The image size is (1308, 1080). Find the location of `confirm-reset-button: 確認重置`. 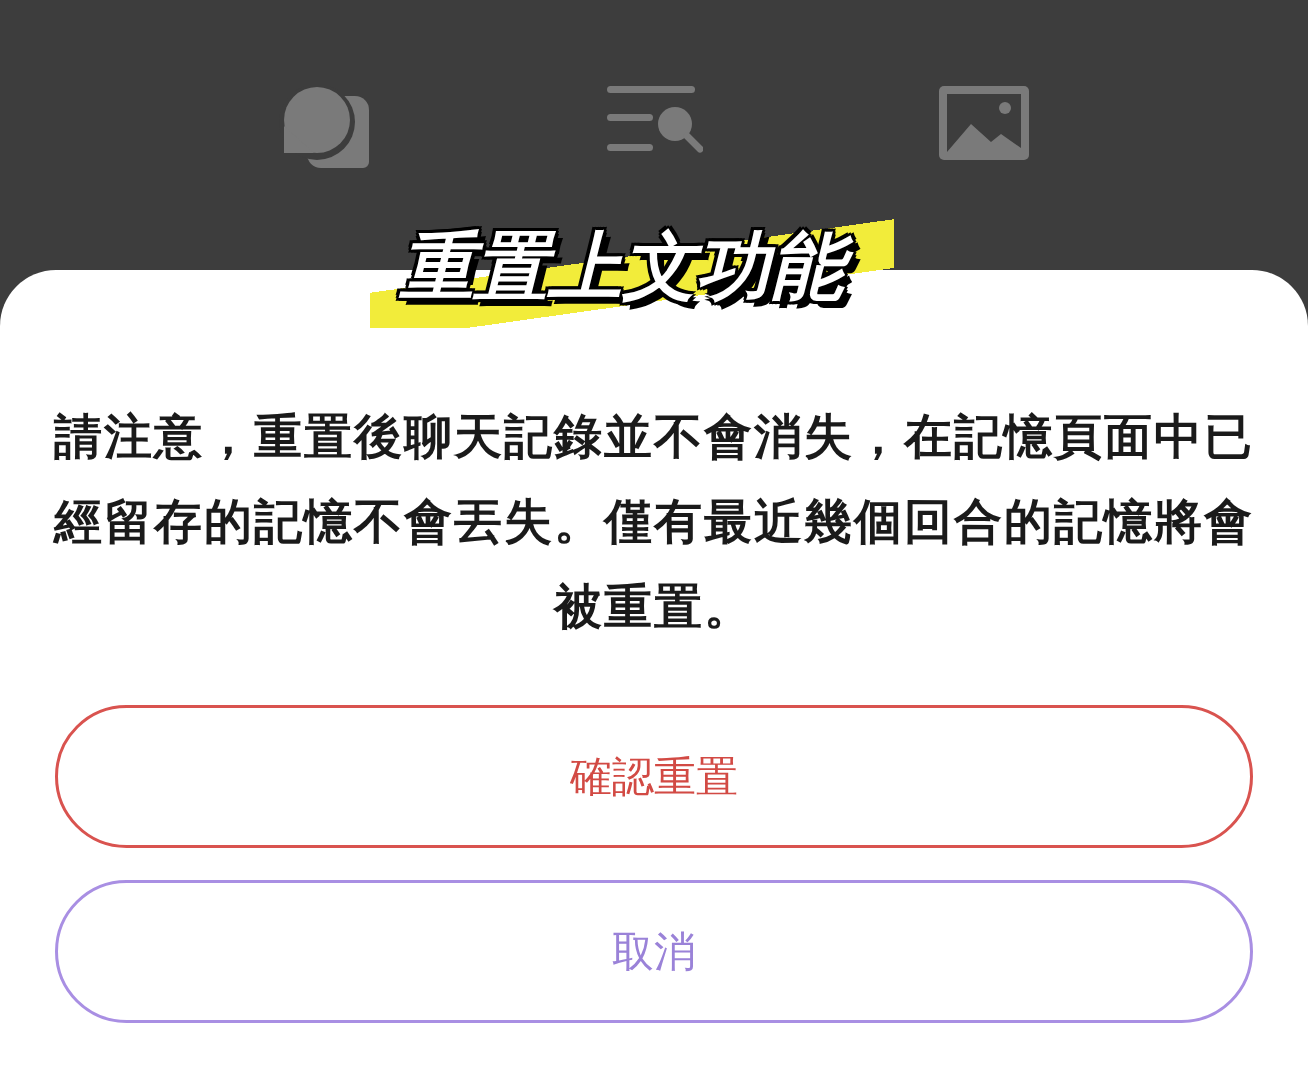

confirm-reset-button: 確認重置 is located at coordinates (654, 776).